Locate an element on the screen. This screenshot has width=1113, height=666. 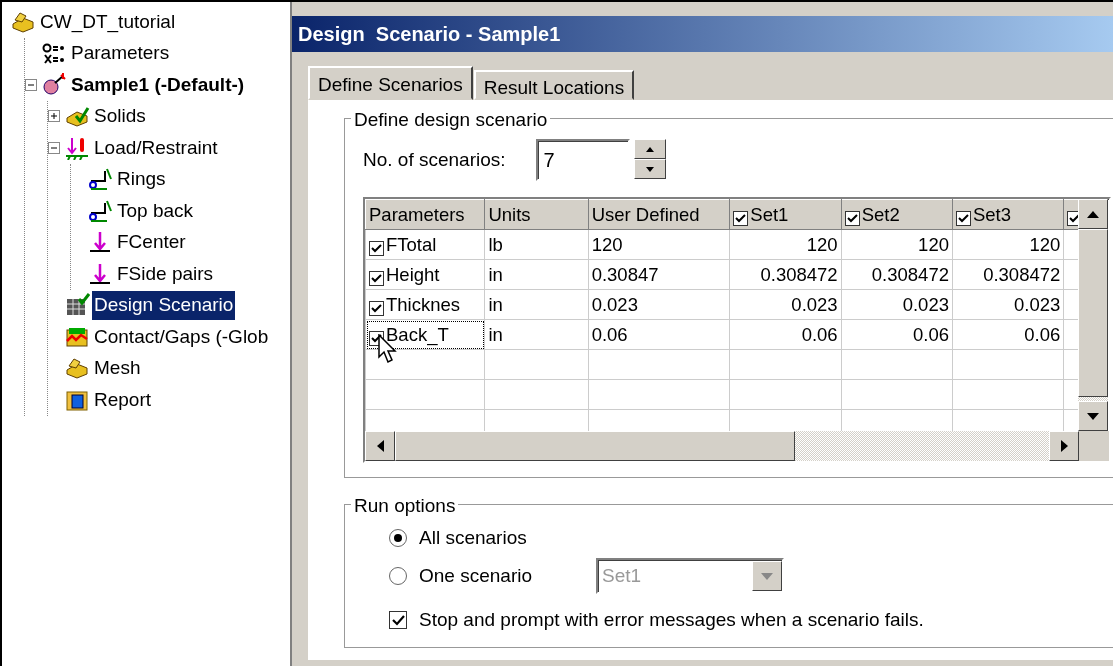
tree-item: Parameters is located at coordinates (120, 53).